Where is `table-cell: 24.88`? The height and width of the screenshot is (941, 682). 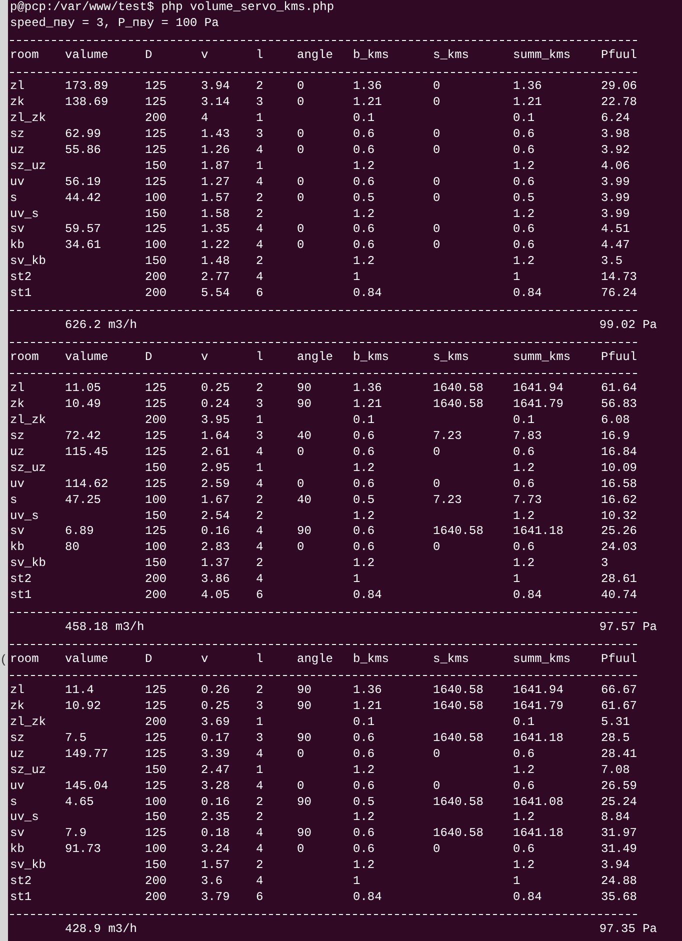 table-cell: 24.88 is located at coordinates (619, 881).